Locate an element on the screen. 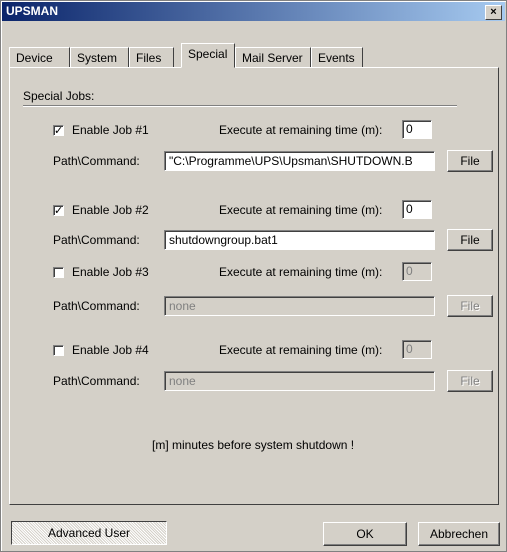 The image size is (507, 552). job-2-file-button: File is located at coordinates (470, 240).